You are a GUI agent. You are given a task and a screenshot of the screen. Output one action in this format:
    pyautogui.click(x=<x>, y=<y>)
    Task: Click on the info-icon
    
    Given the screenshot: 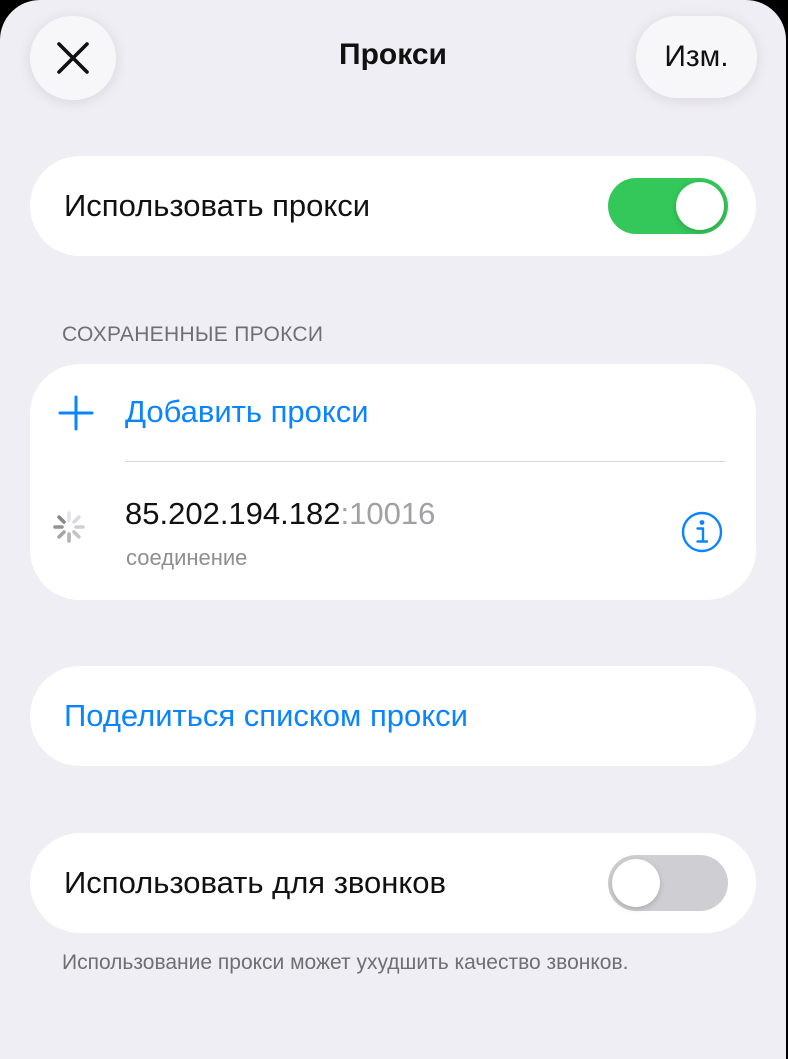 What is the action you would take?
    pyautogui.click(x=702, y=532)
    